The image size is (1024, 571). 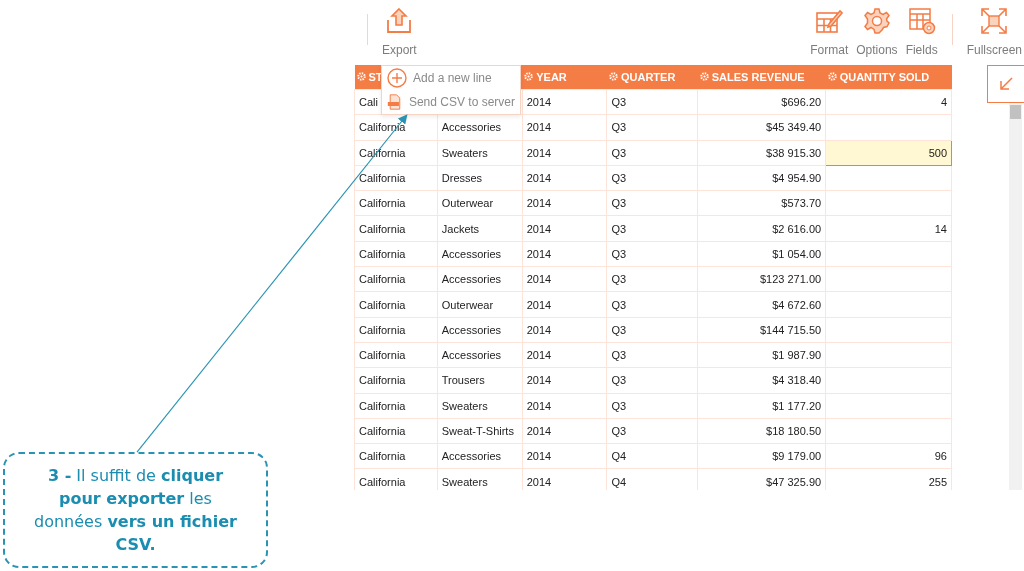 What do you see at coordinates (369, 76) in the screenshot?
I see `column-header: ST` at bounding box center [369, 76].